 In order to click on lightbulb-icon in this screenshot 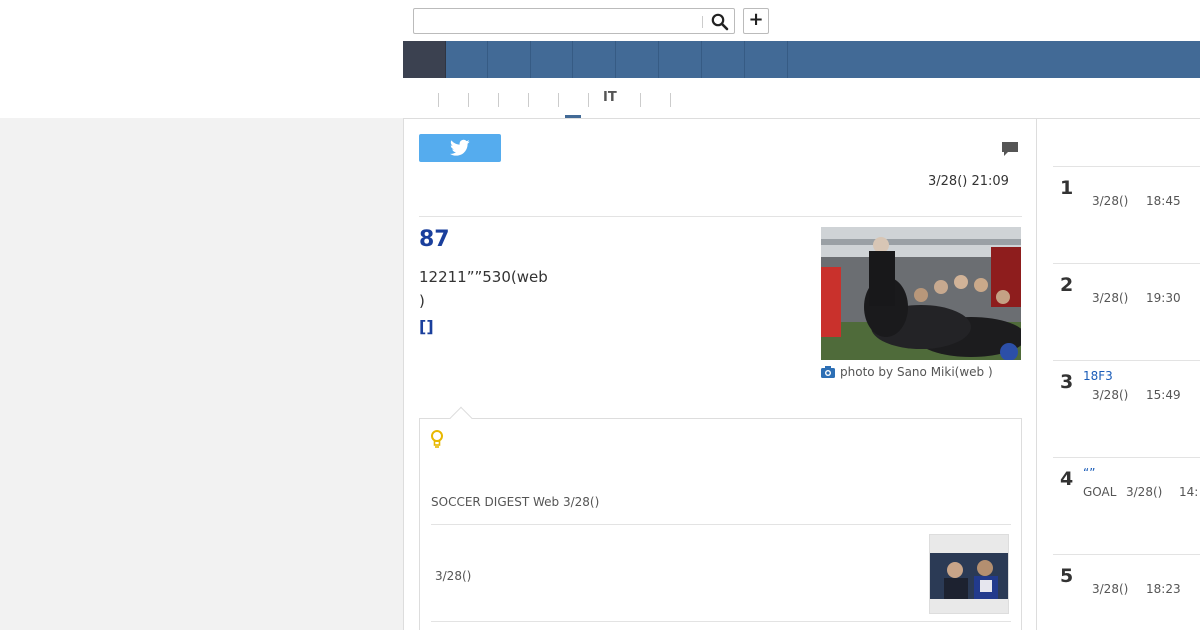, I will do `click(437, 441)`.